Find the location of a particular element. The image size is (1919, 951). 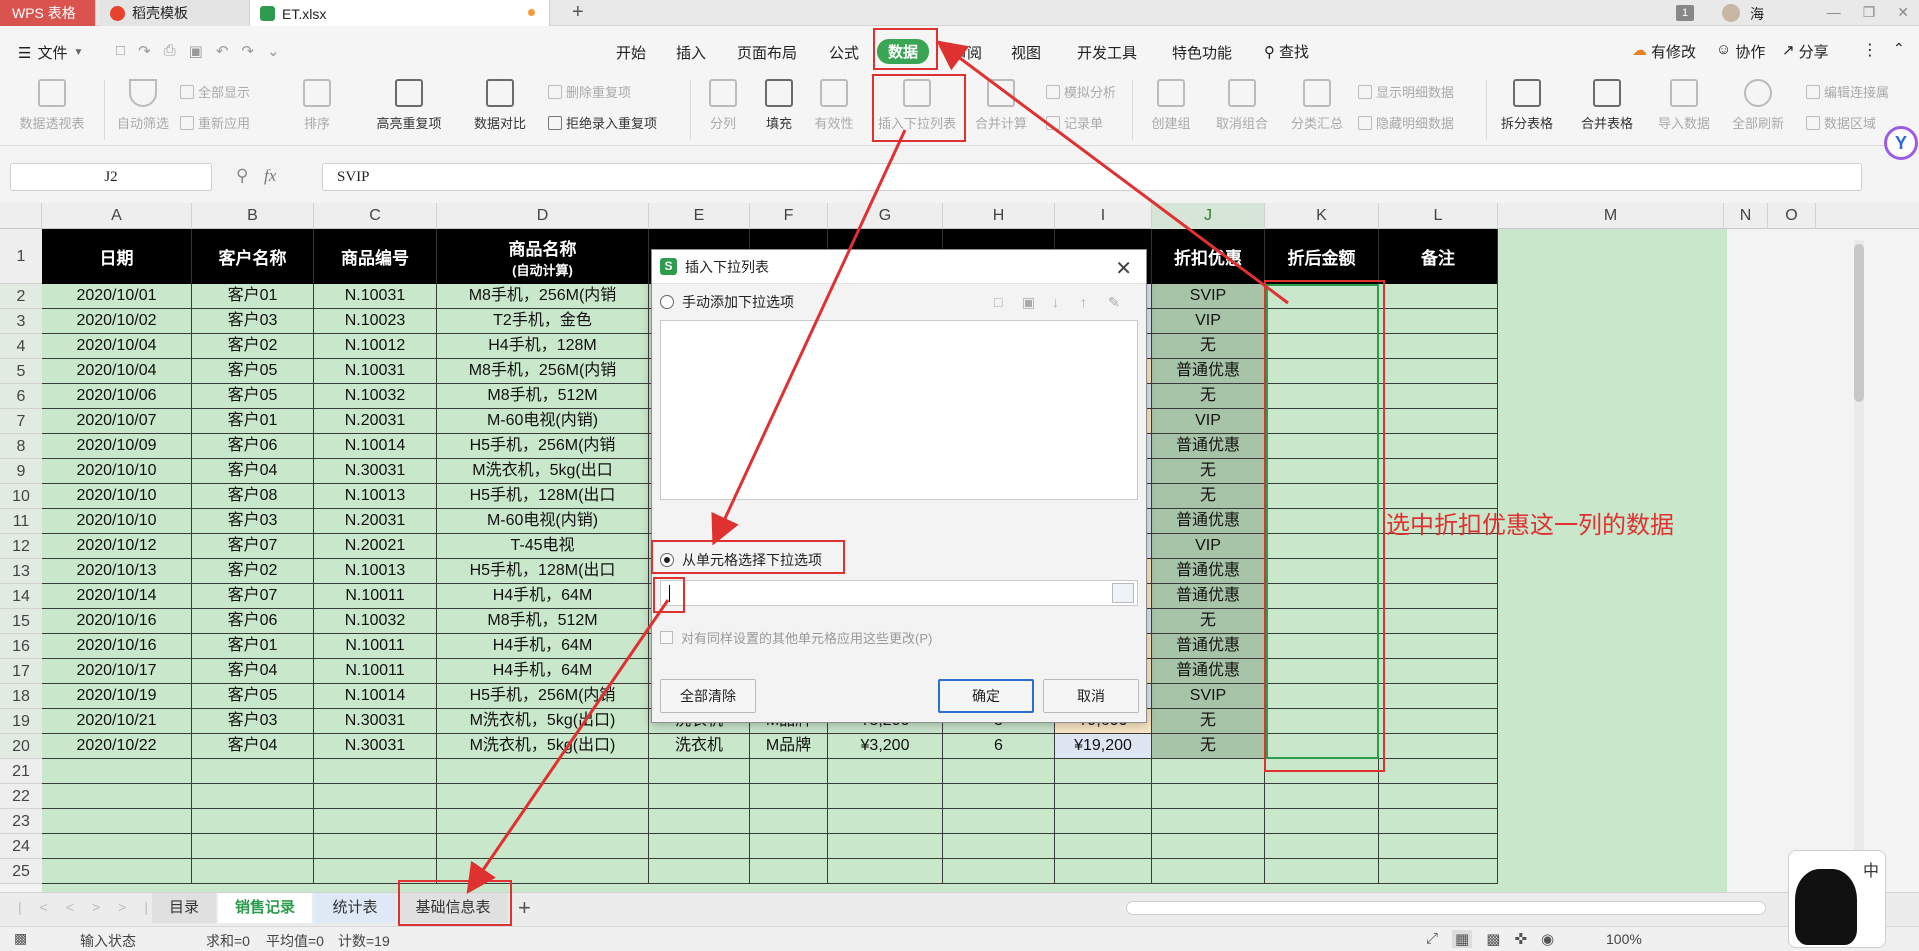

range-picker-icon is located at coordinates (1123, 593).